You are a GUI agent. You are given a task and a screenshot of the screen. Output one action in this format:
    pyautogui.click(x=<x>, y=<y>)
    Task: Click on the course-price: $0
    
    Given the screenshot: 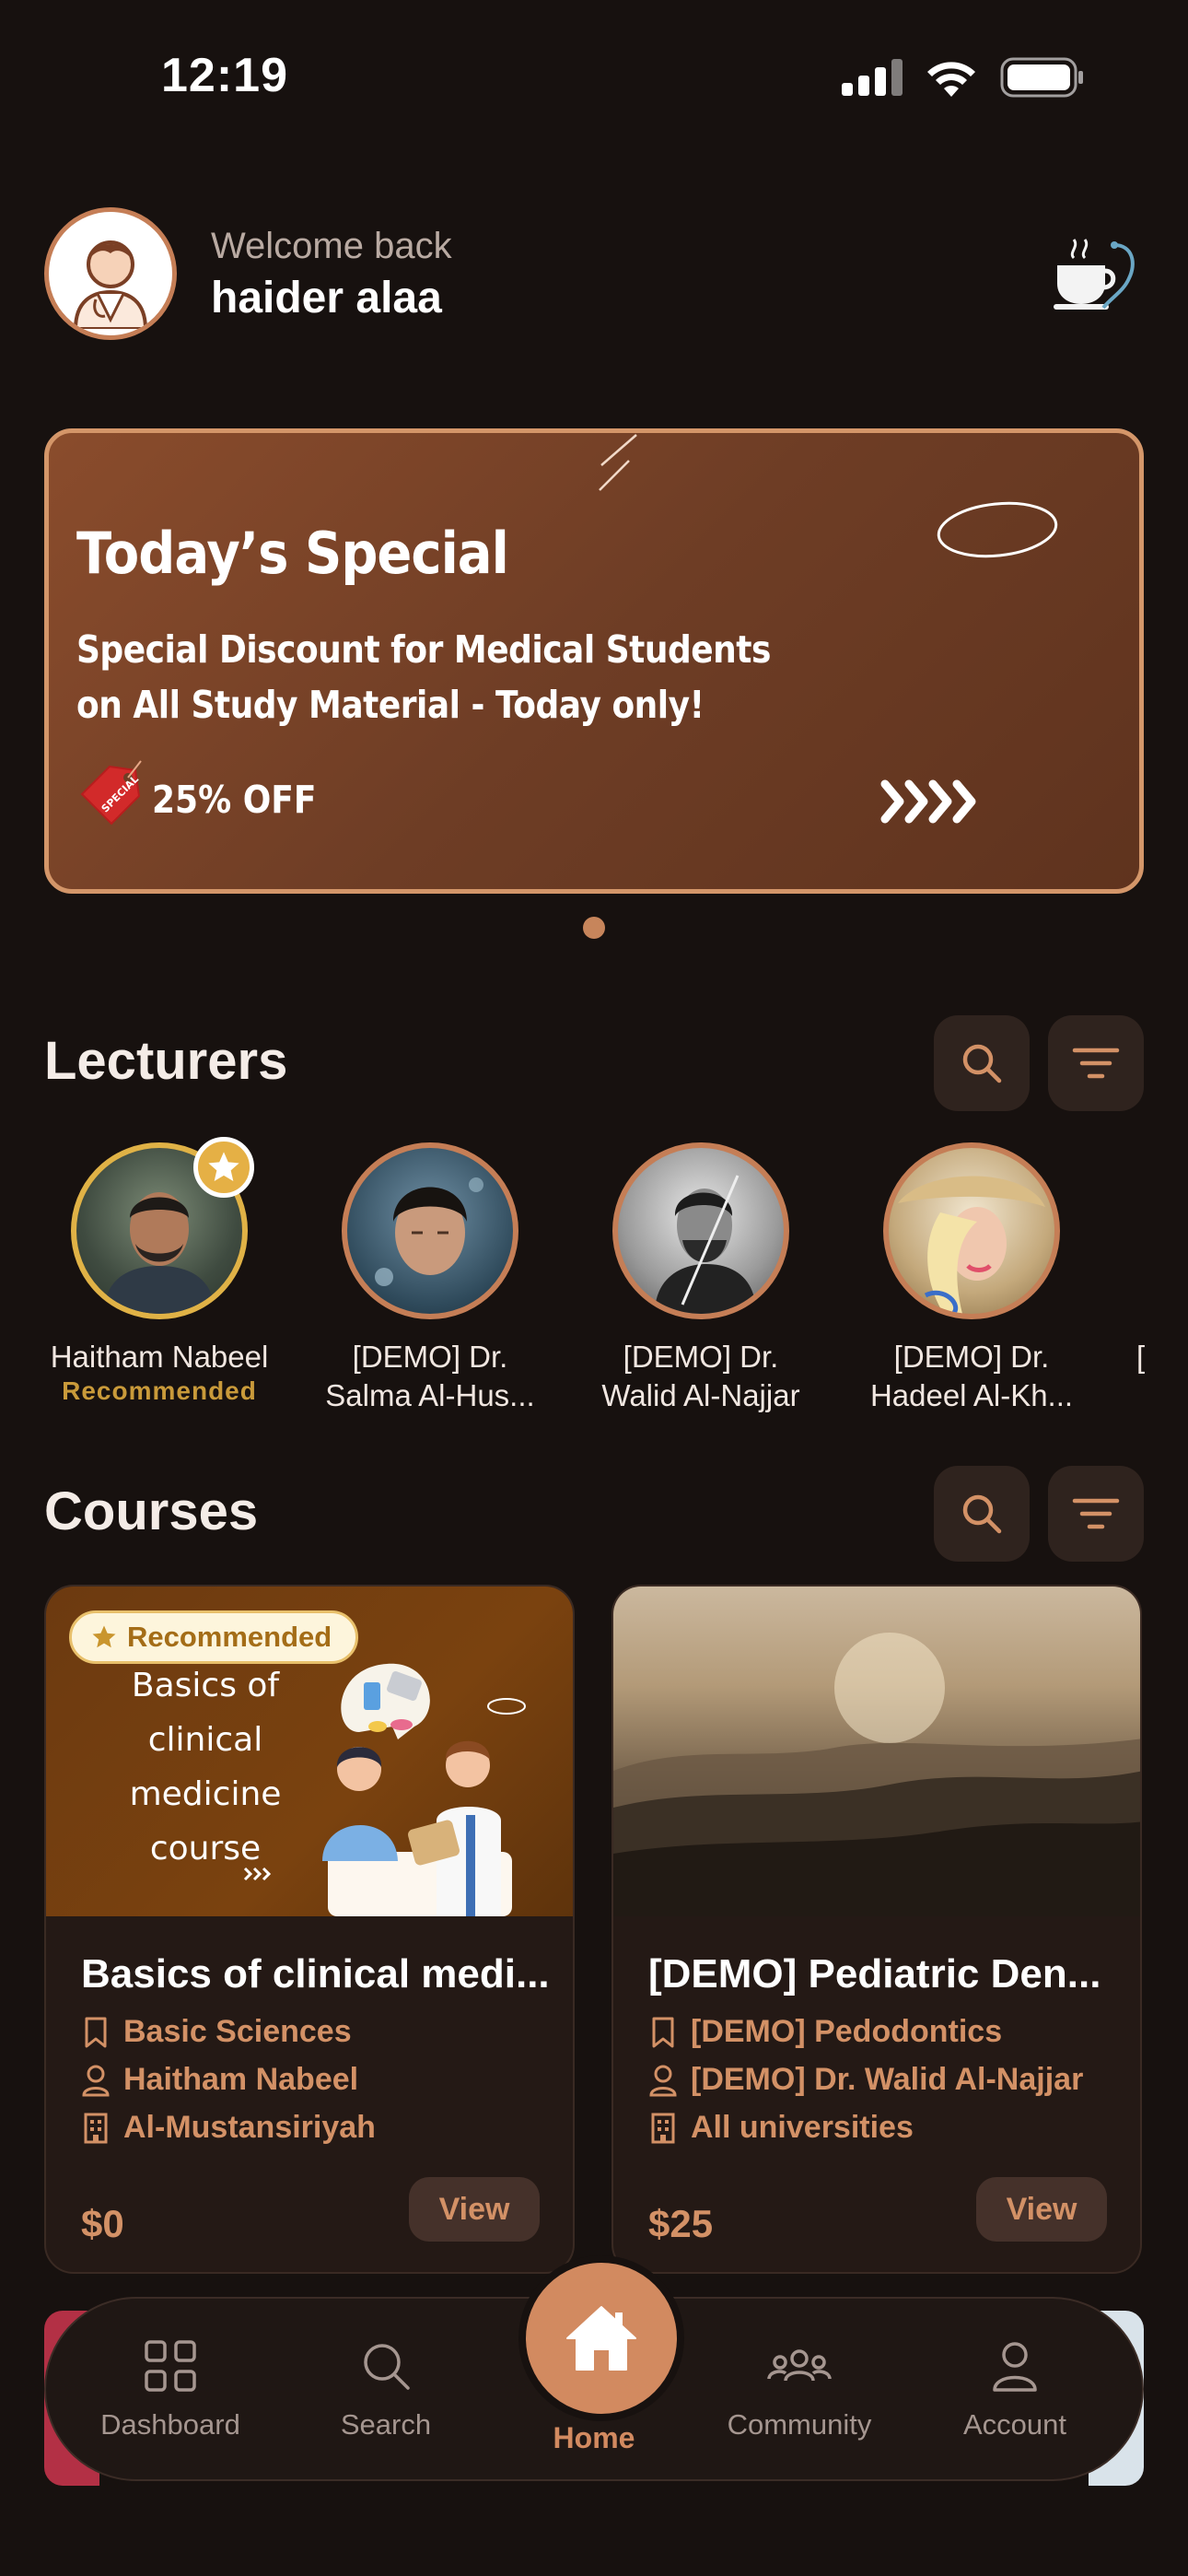 What is the action you would take?
    pyautogui.click(x=102, y=2223)
    